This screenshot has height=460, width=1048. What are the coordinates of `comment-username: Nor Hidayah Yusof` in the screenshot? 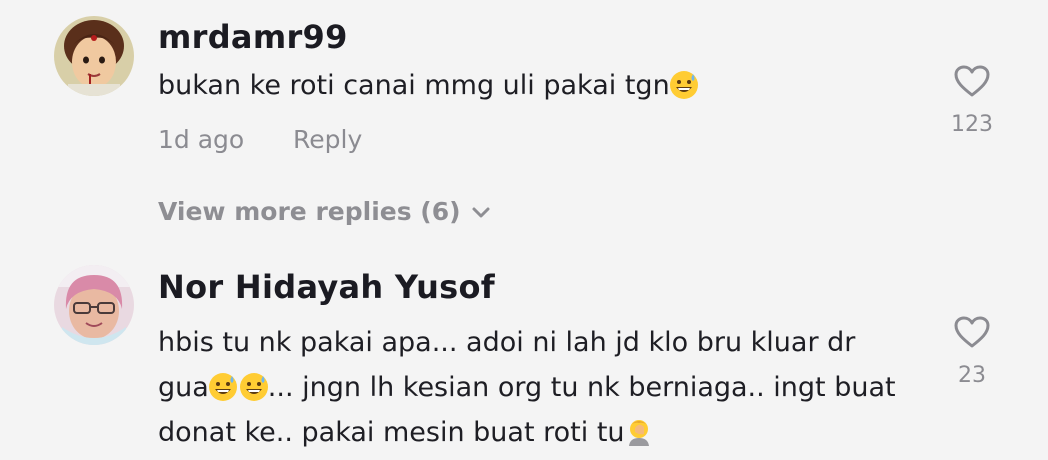 It's located at (326, 287).